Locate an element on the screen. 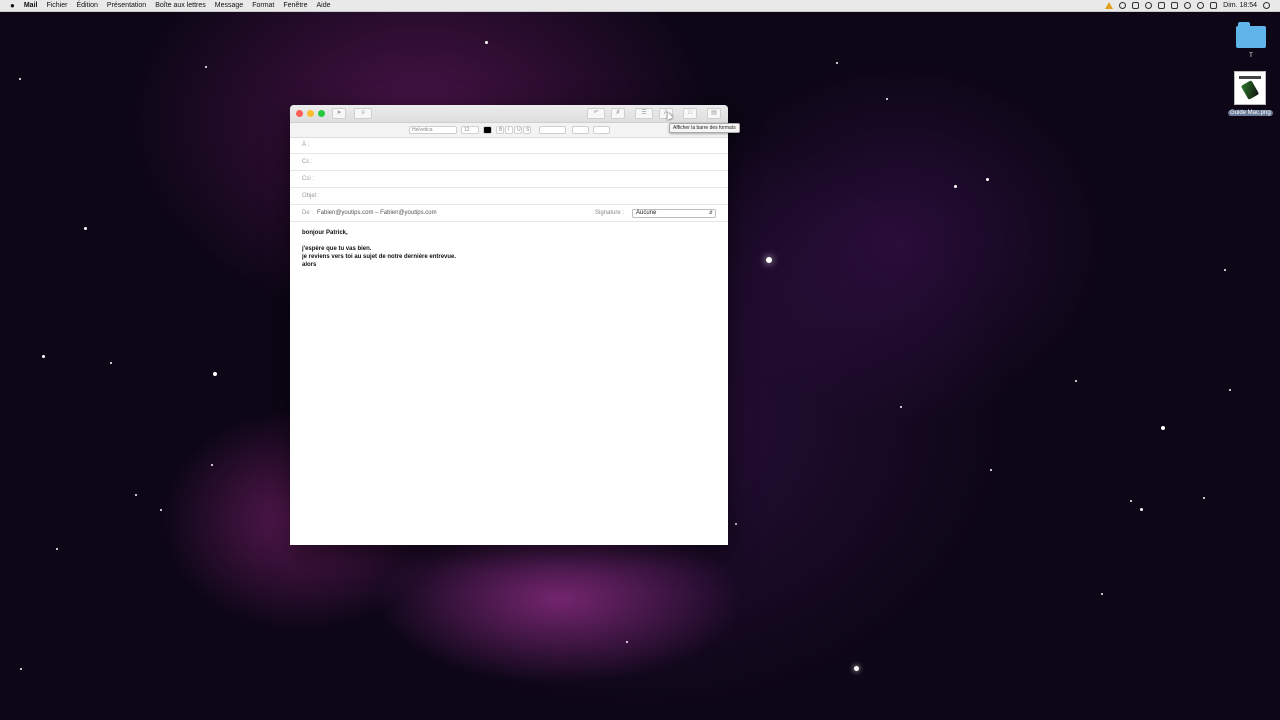 Image resolution: width=1280 pixels, height=720 pixels. signature-label: Signature : is located at coordinates (610, 213).